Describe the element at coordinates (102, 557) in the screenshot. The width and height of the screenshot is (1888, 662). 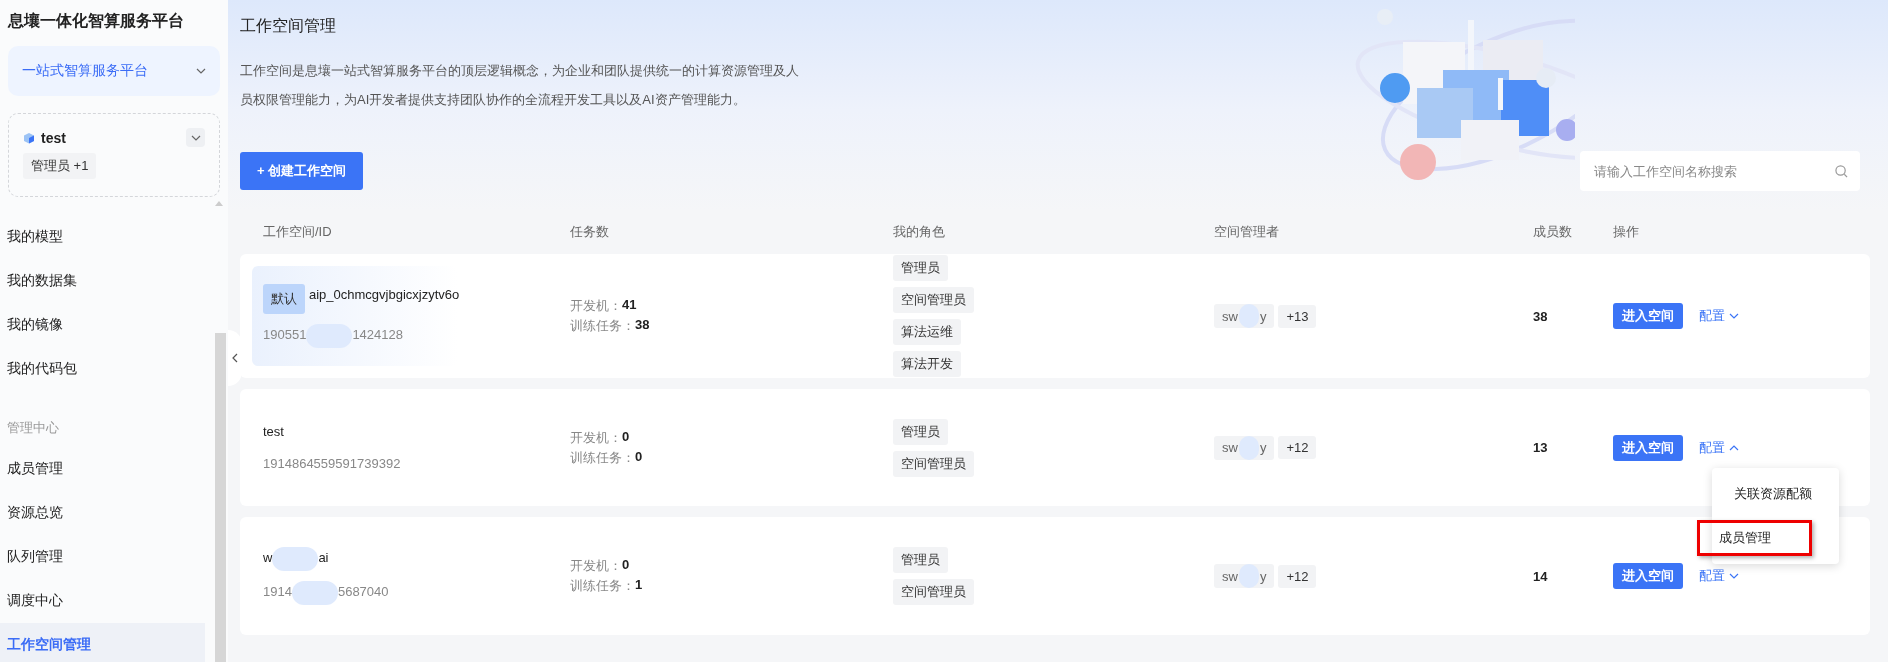
I see `sidebar-item: 队列管理` at that location.